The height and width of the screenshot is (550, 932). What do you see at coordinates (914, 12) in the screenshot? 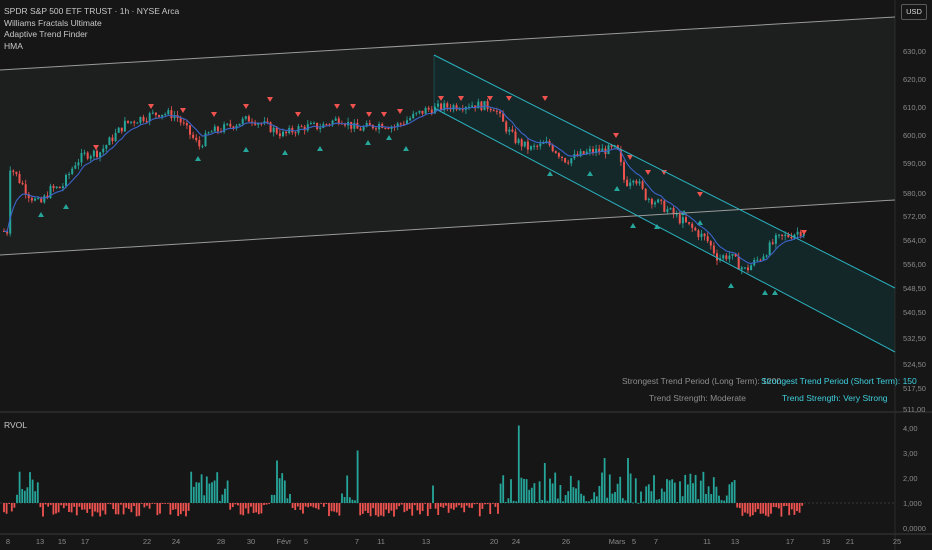
I see `currency-button: USD` at bounding box center [914, 12].